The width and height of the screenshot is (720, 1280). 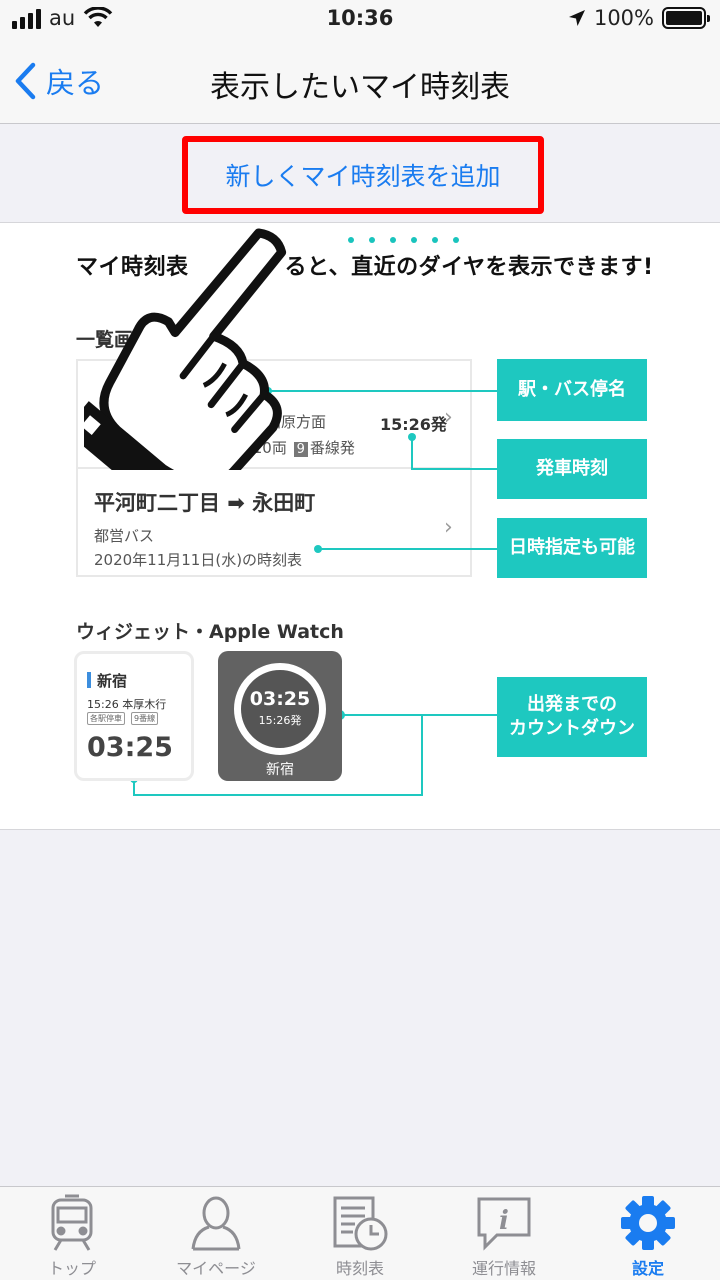 What do you see at coordinates (216, 1223) in the screenshot?
I see `person-icon` at bounding box center [216, 1223].